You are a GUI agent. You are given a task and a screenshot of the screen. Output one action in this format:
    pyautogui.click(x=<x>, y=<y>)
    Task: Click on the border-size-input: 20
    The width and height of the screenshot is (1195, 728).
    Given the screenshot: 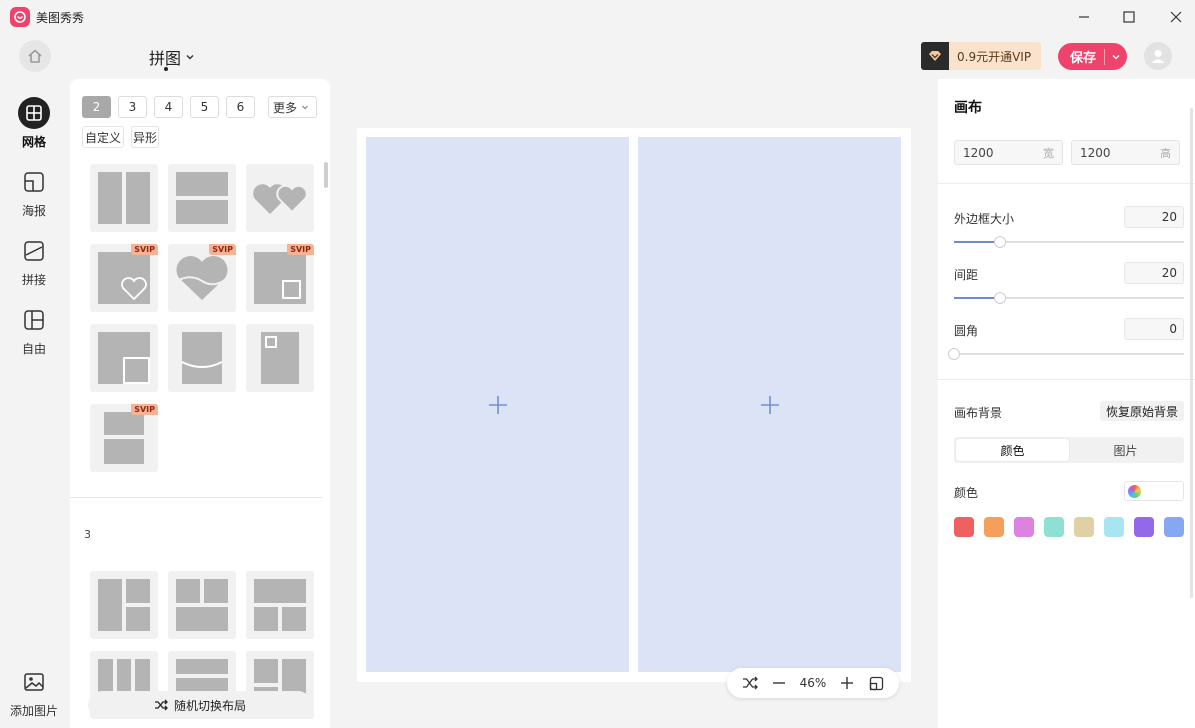 What is the action you would take?
    pyautogui.click(x=1154, y=217)
    